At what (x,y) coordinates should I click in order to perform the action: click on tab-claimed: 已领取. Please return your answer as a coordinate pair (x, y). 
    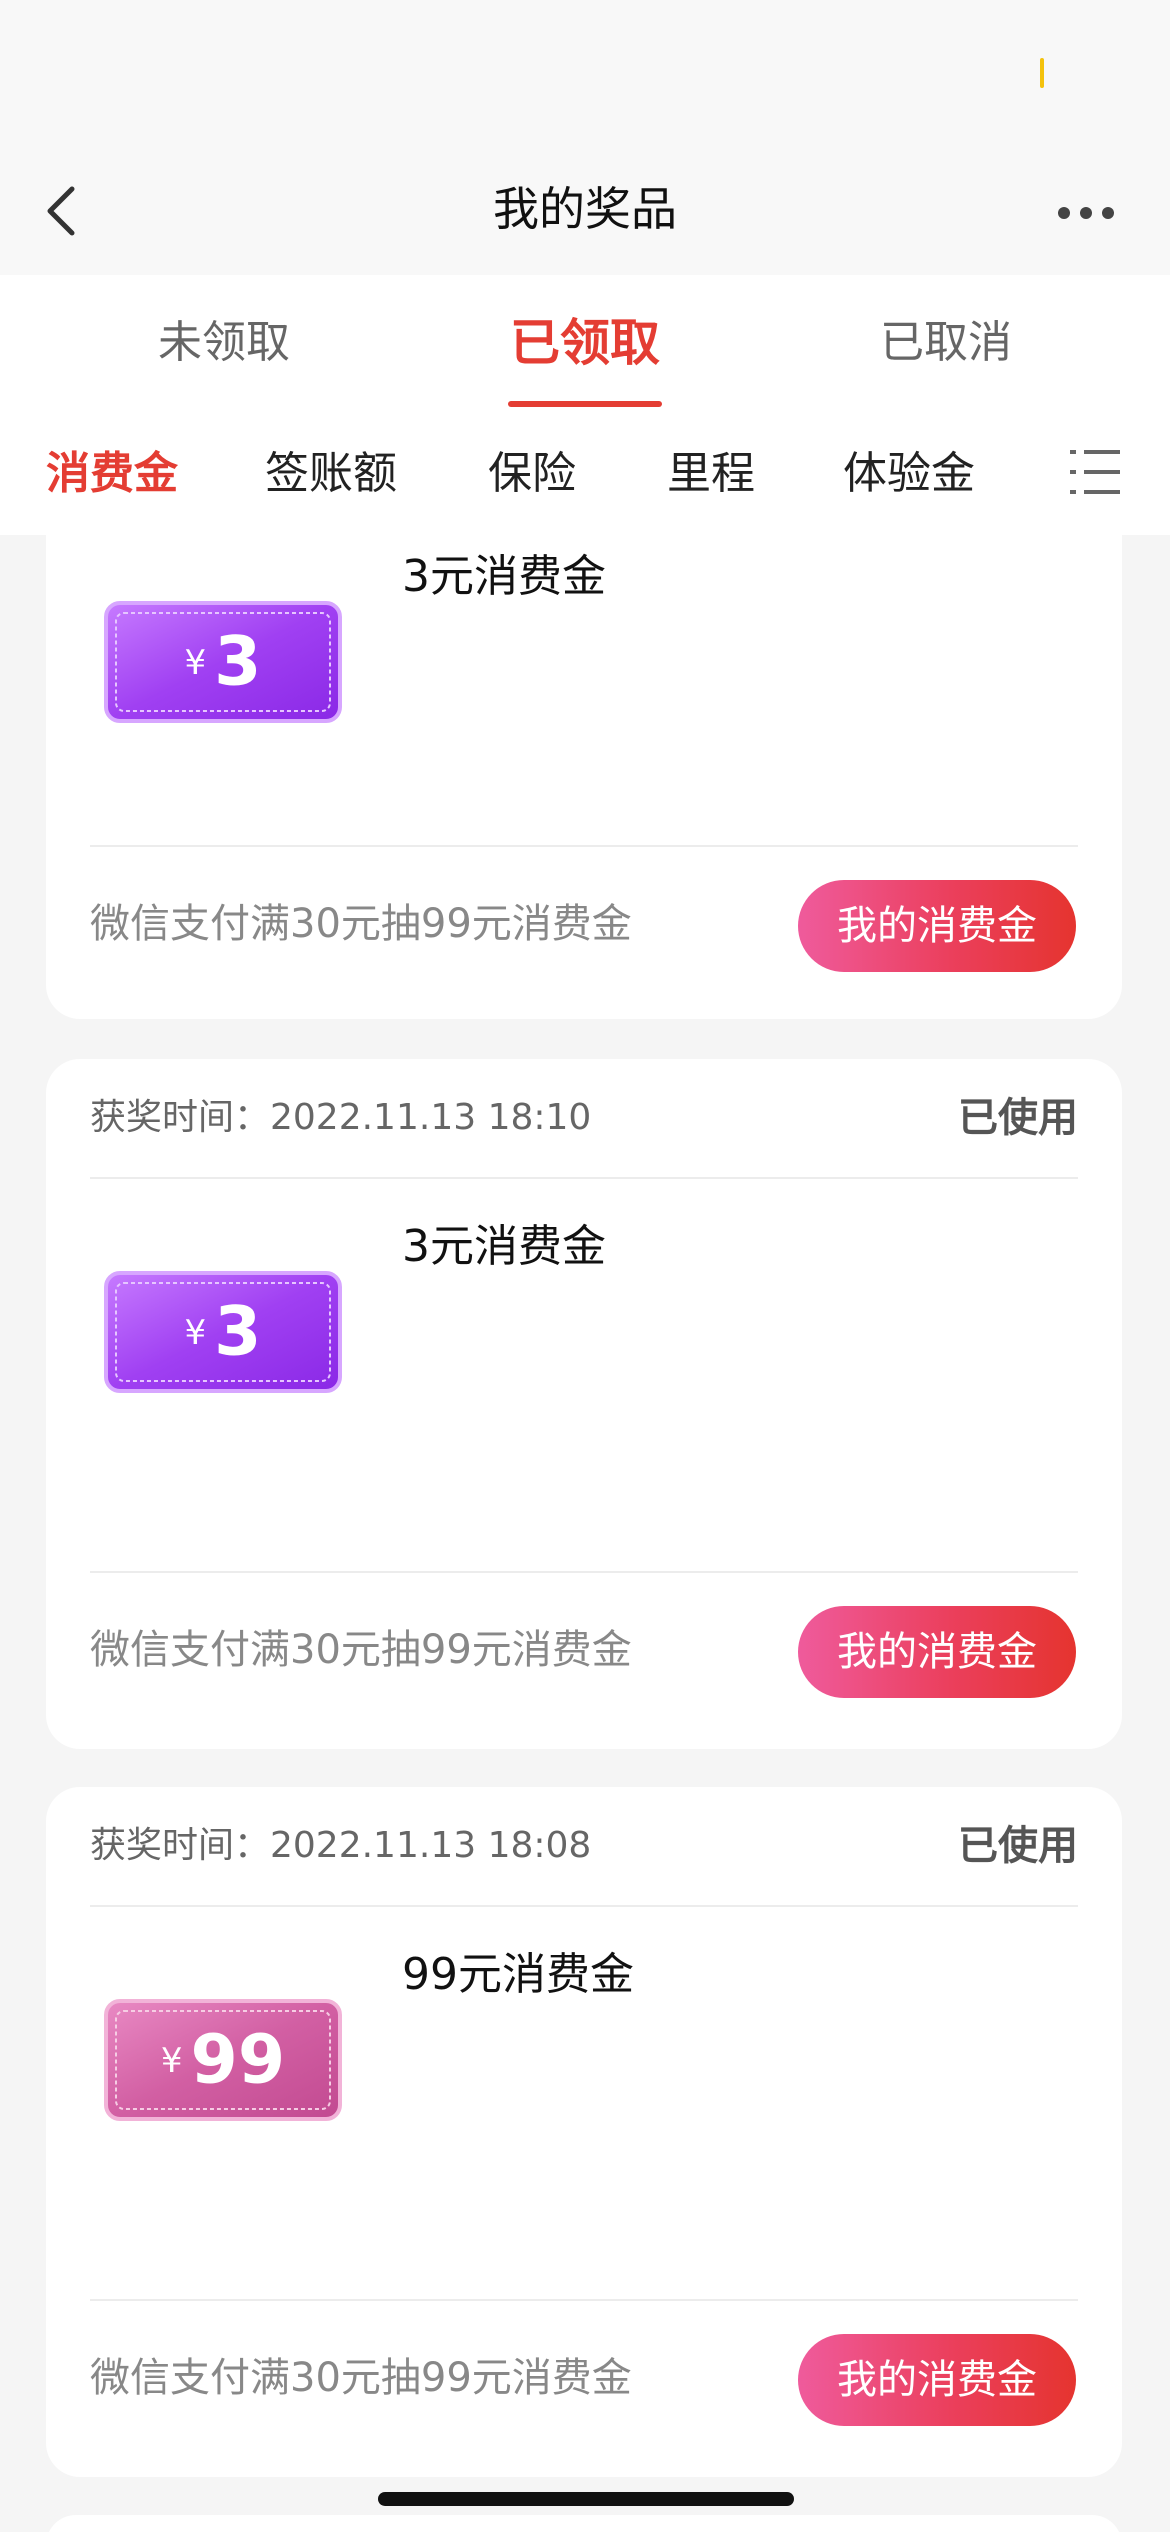
    Looking at the image, I should click on (585, 343).